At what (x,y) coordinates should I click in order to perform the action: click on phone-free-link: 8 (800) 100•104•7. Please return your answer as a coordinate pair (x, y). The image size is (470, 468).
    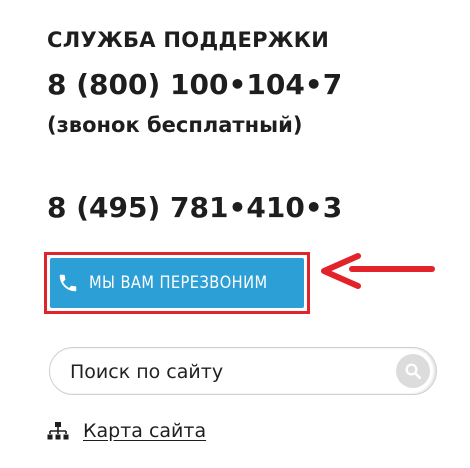
    Looking at the image, I should click on (194, 84).